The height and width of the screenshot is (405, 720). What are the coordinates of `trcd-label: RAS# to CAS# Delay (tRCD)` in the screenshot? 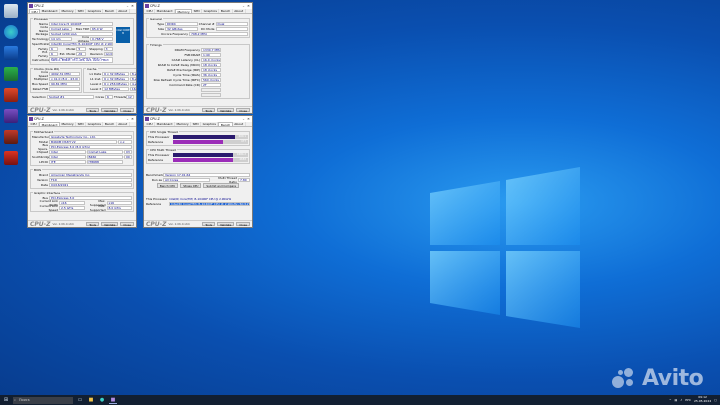 It's located at (178, 64).